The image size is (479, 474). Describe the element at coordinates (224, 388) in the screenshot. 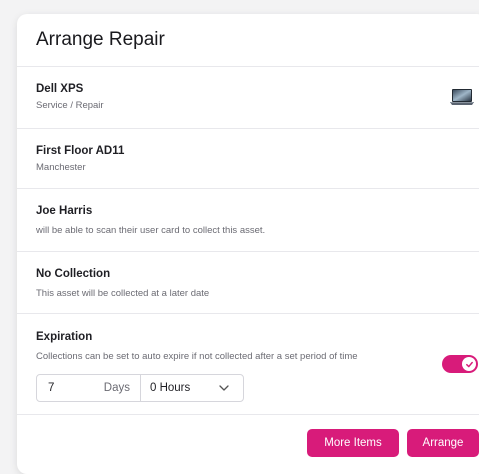

I see `chevron-down-icon` at that location.